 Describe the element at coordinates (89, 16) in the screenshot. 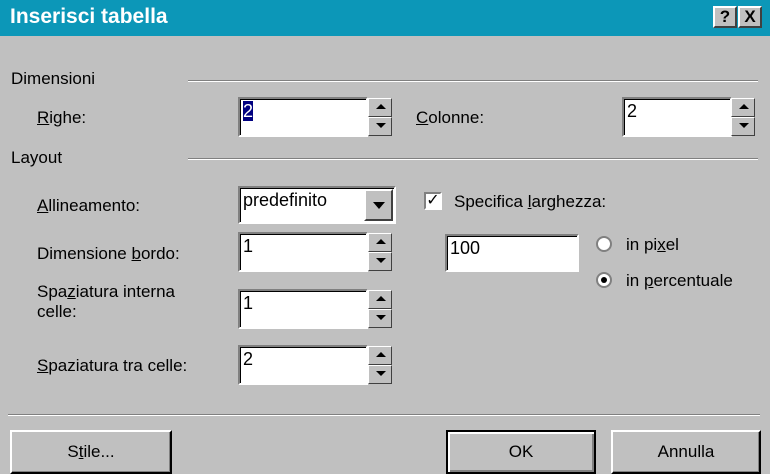

I see `dialog-title: Inserisci tabella` at that location.